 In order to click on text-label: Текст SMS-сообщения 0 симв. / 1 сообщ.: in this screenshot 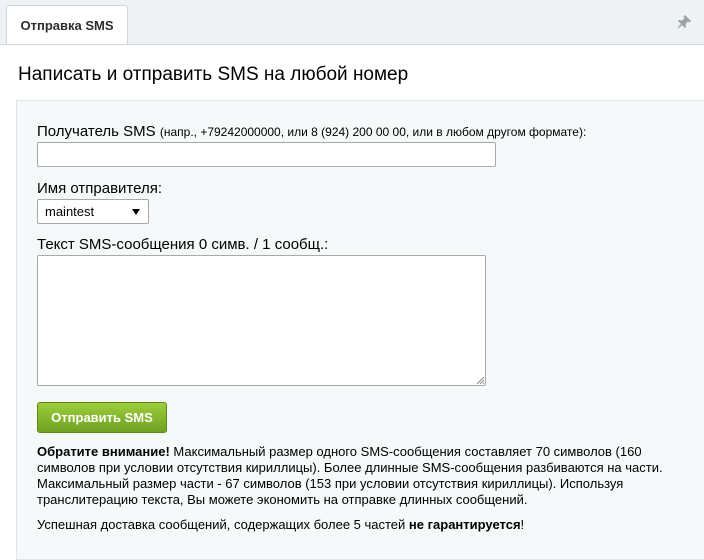, I will do `click(183, 244)`.